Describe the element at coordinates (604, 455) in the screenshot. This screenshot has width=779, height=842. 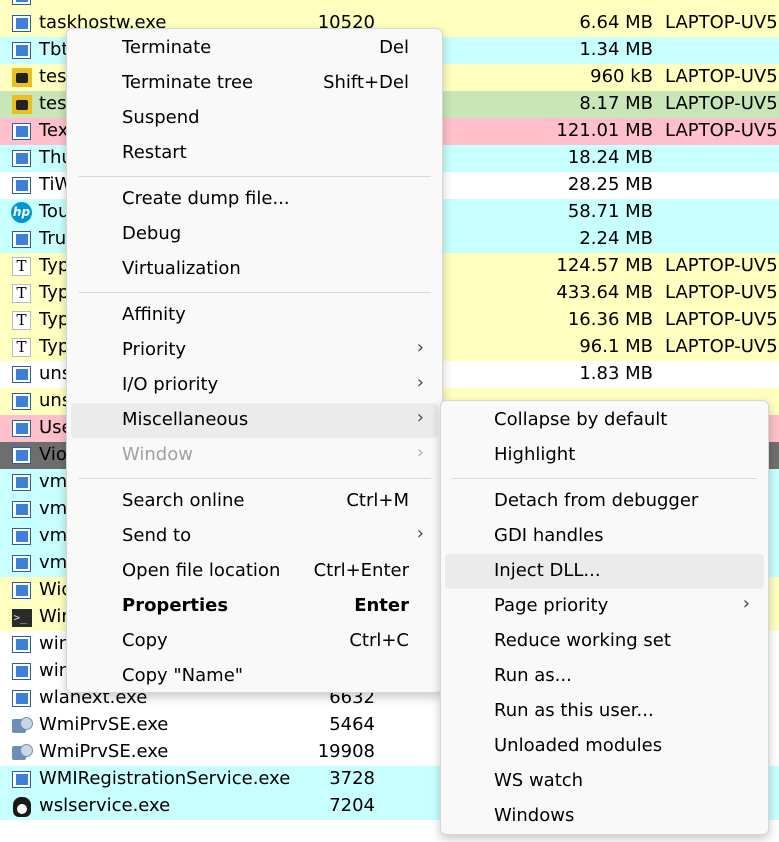
I see `submenu-item-highlight: Highlight` at that location.